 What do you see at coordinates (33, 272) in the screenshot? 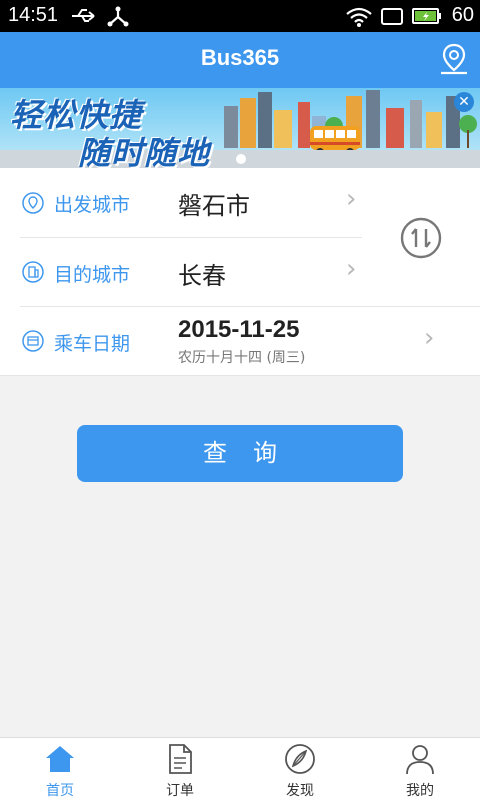
I see `building-icon` at bounding box center [33, 272].